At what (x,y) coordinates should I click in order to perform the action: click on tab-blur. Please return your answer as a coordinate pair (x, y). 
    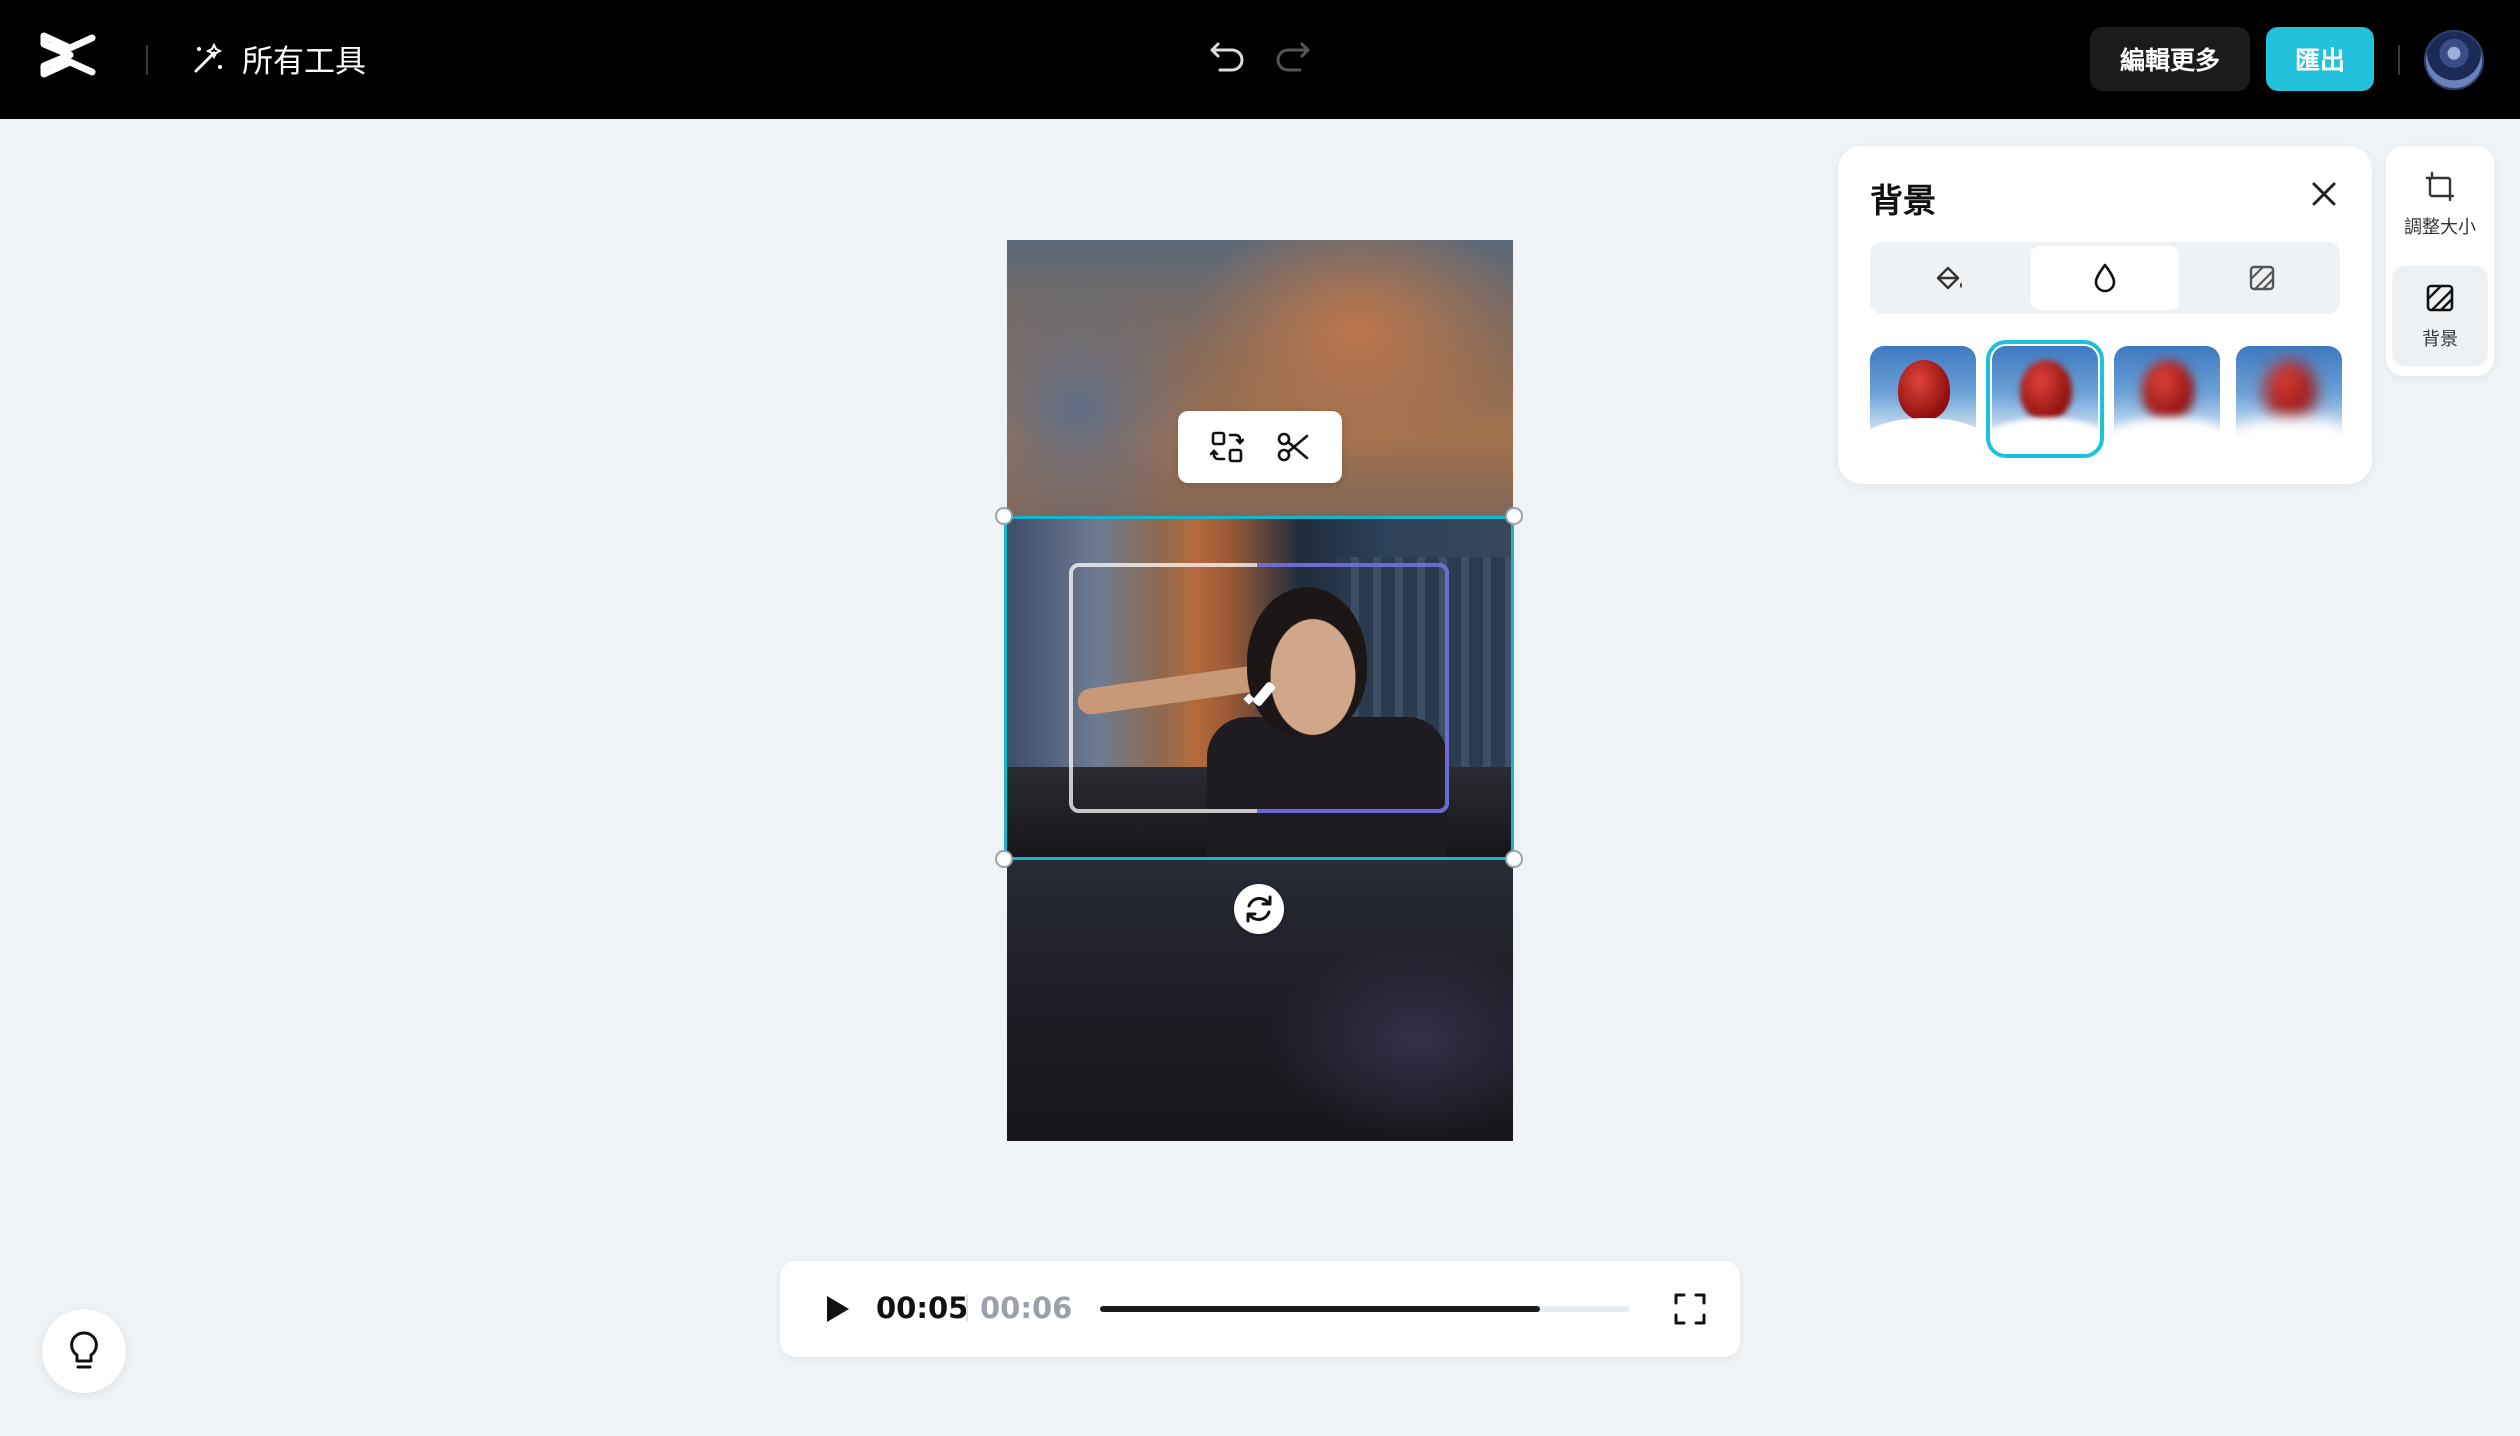
    Looking at the image, I should click on (2105, 278).